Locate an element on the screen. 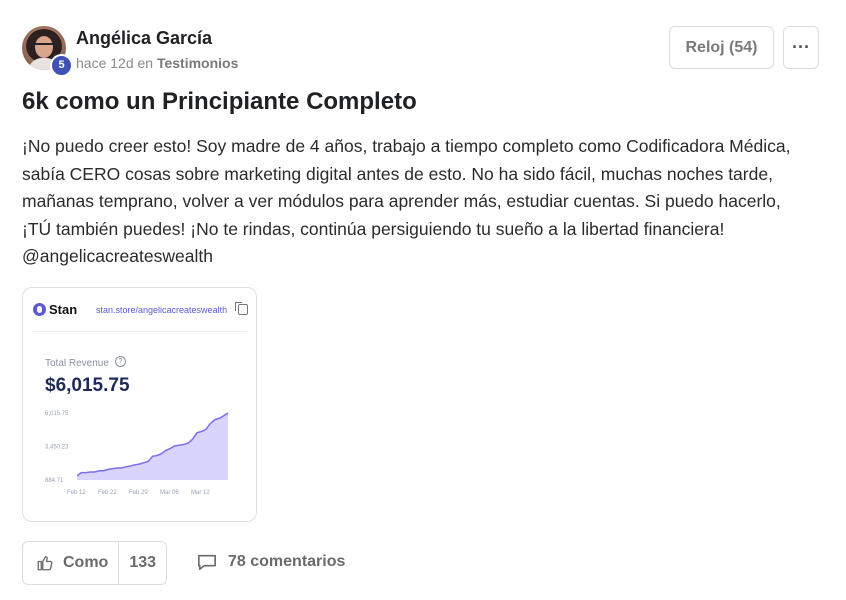  x-tick-label: Feb 22 is located at coordinates (107, 493).